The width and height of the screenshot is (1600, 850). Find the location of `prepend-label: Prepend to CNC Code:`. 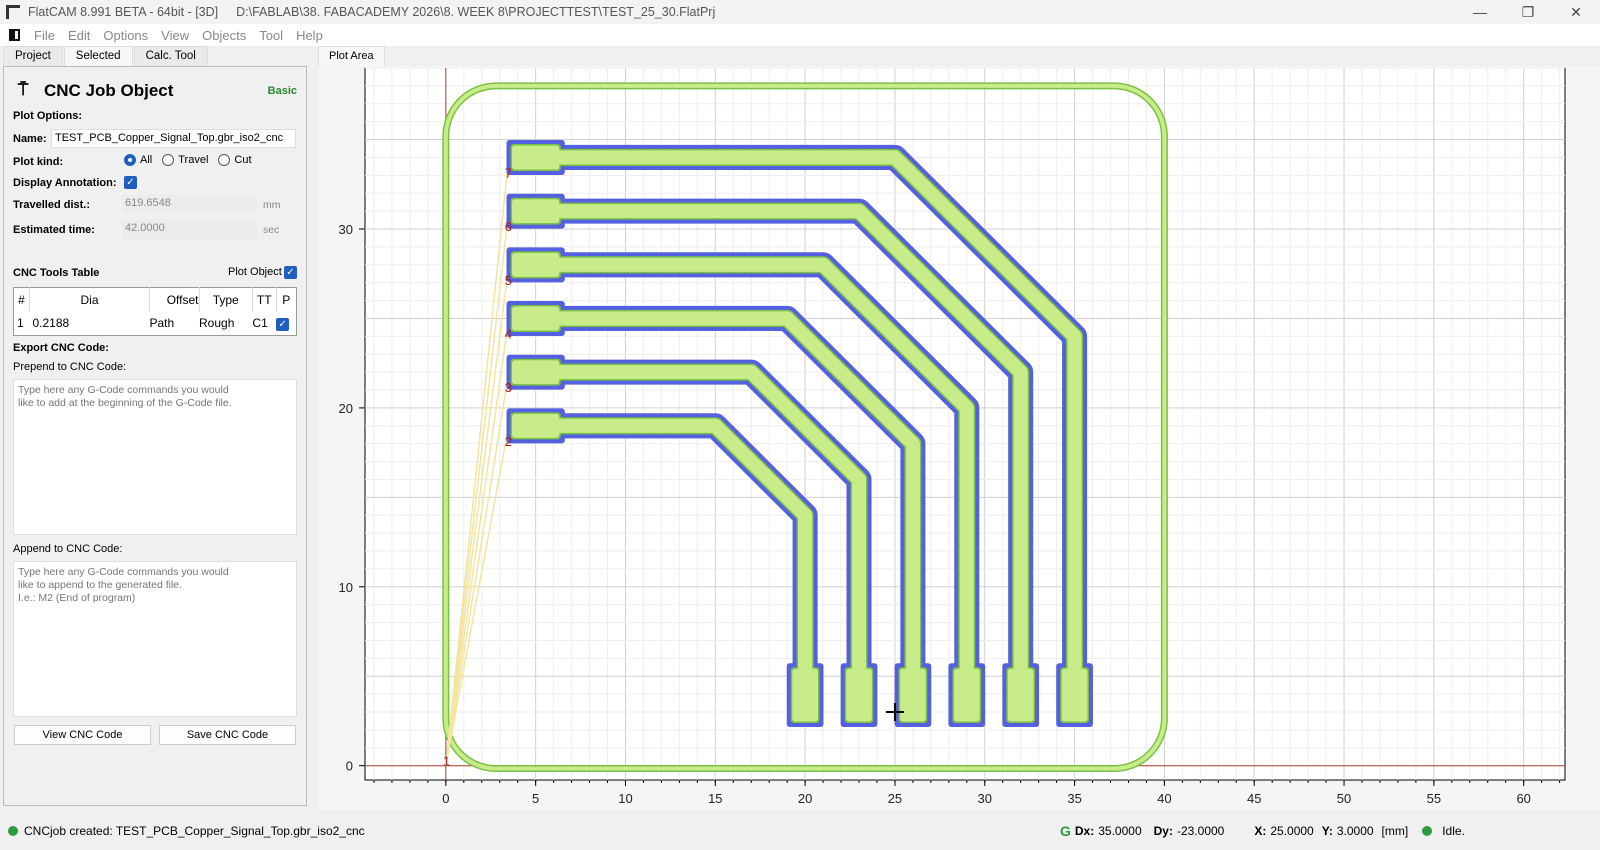

prepend-label: Prepend to CNC Code: is located at coordinates (70, 367).